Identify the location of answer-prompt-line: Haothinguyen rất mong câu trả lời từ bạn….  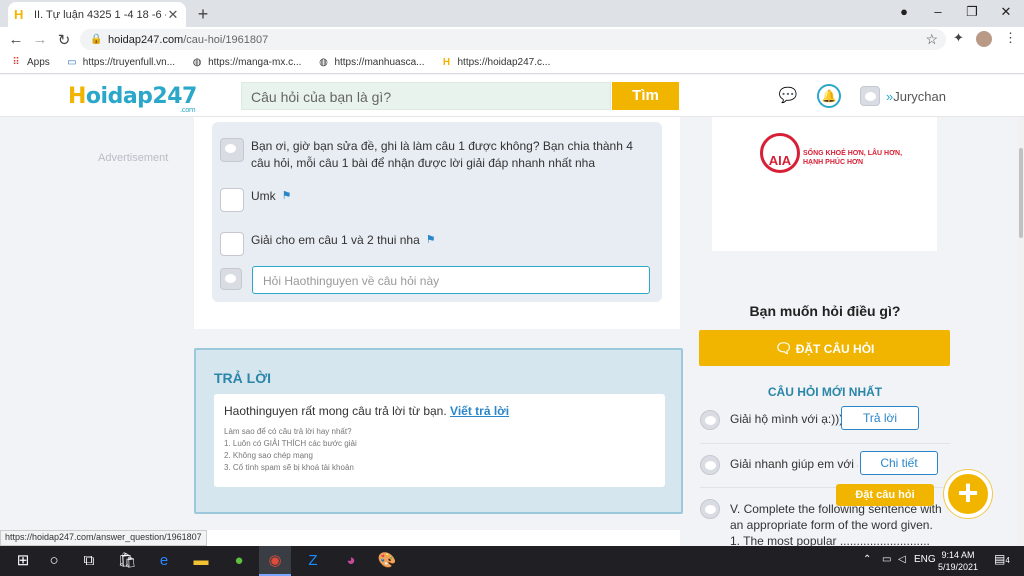
(439, 411).